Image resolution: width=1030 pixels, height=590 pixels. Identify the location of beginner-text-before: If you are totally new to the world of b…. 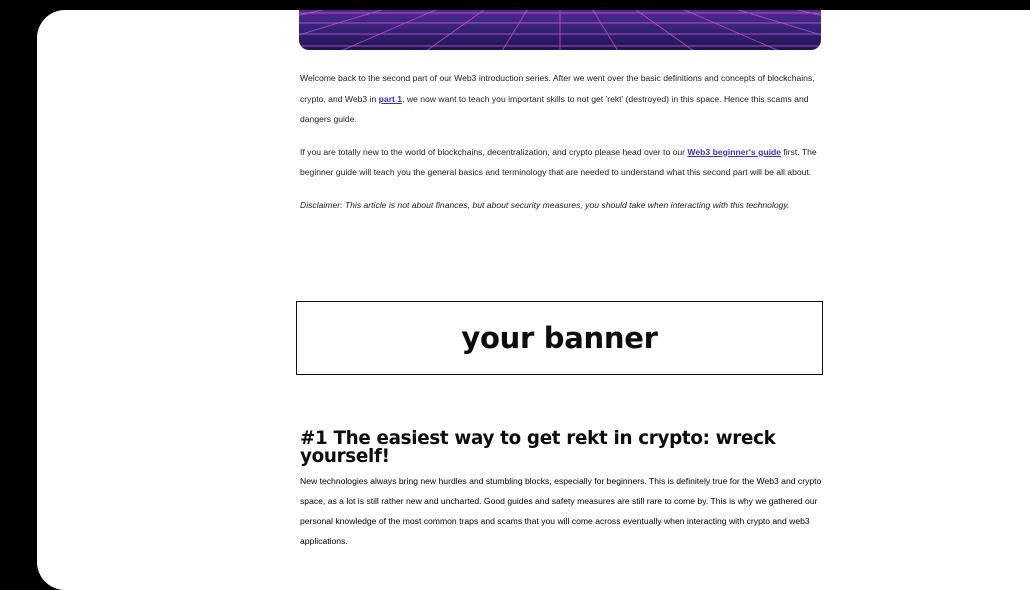
(494, 151).